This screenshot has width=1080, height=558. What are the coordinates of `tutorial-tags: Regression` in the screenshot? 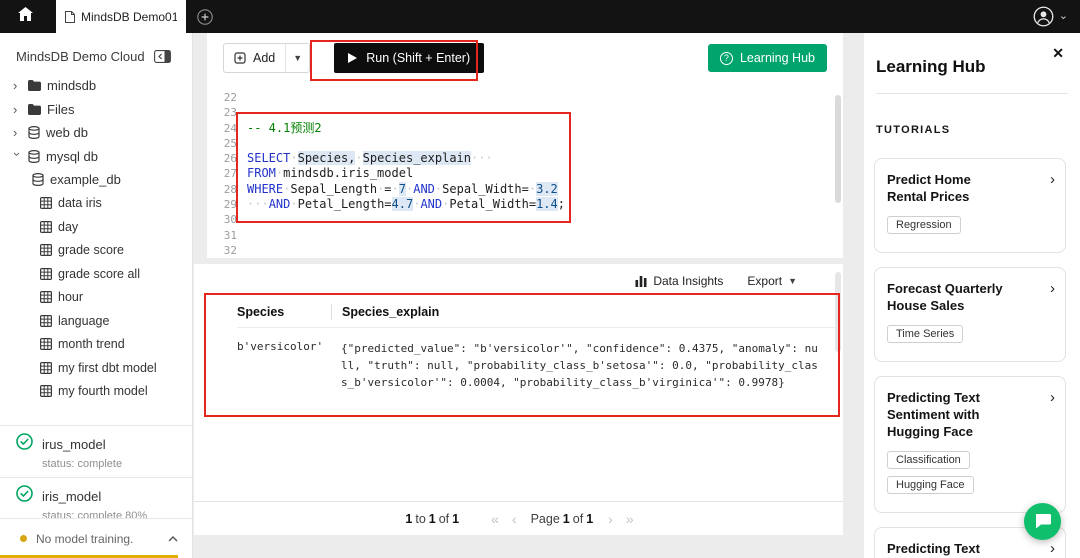 It's located at (964, 227).